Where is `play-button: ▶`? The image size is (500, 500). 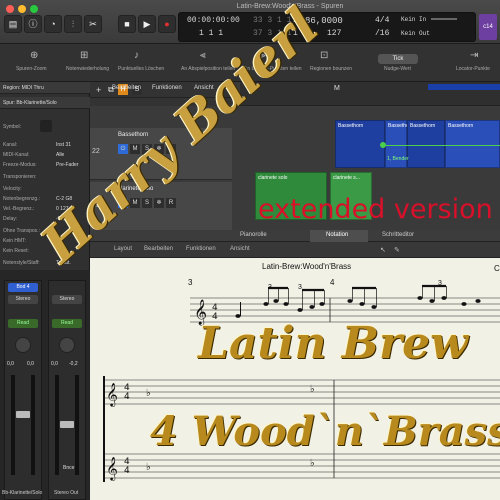
play-button: ▶ is located at coordinates (147, 24).